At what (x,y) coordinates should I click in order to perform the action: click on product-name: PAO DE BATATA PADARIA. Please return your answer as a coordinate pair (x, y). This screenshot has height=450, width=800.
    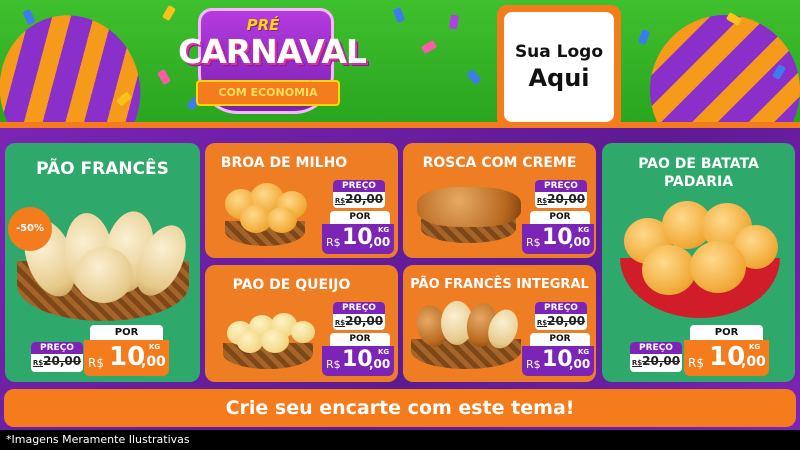
    Looking at the image, I should click on (698, 173).